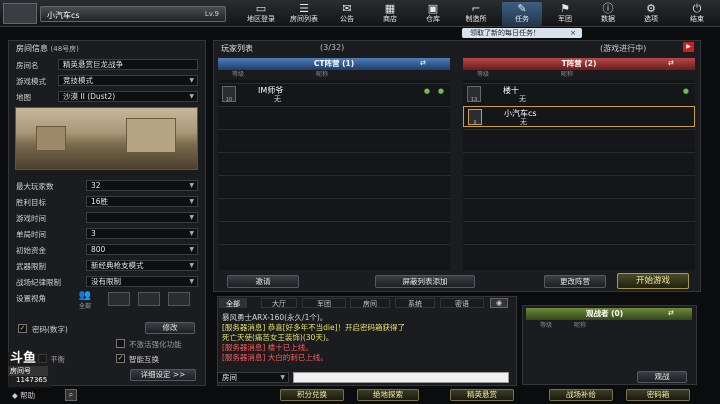 The height and width of the screenshot is (404, 720). I want to click on player-level: Lv.9, so click(211, 14).